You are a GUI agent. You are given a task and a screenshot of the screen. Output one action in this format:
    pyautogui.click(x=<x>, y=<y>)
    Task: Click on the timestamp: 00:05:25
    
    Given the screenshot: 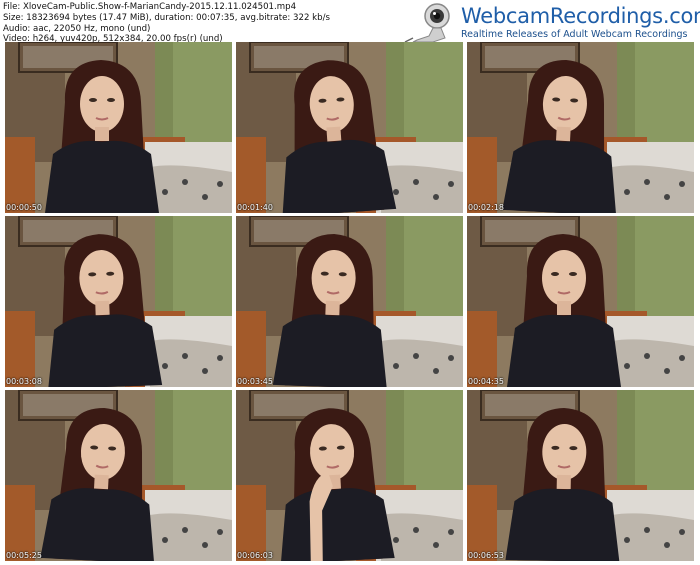 What is the action you would take?
    pyautogui.click(x=24, y=555)
    